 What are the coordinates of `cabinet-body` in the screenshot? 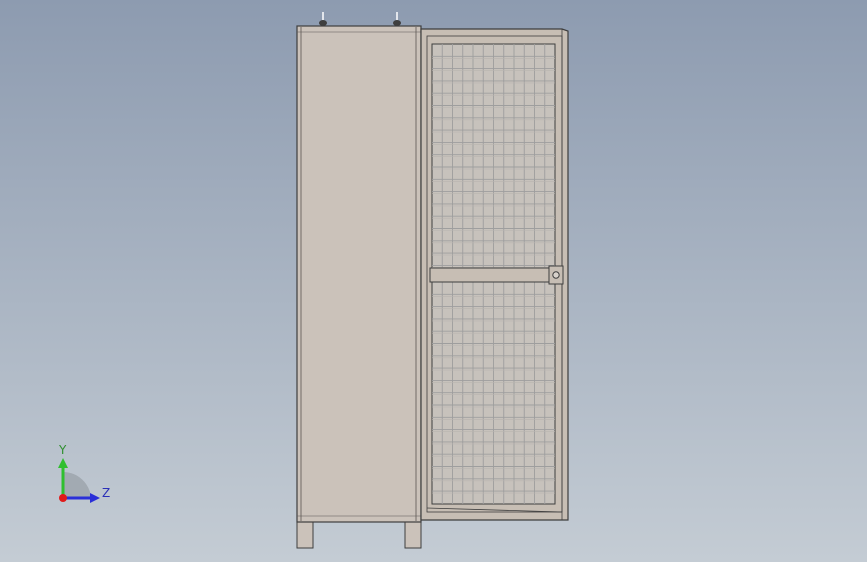 It's located at (359, 274).